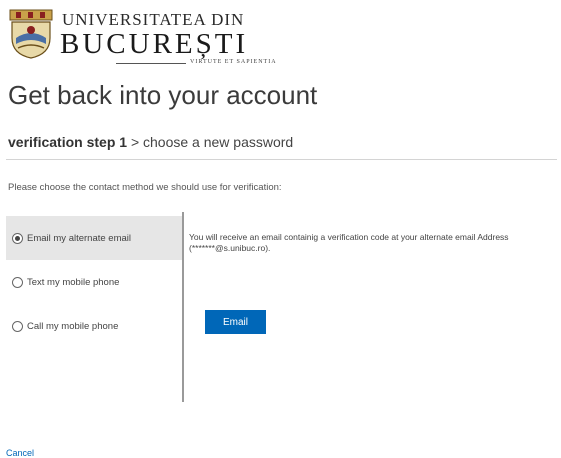  What do you see at coordinates (68, 142) in the screenshot?
I see `current-step: verification step 1` at bounding box center [68, 142].